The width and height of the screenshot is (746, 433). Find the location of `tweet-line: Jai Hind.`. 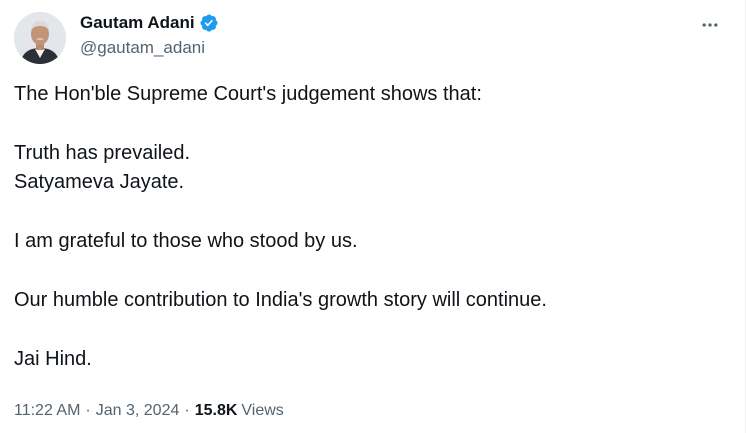

tweet-line: Jai Hind. is located at coordinates (53, 359).